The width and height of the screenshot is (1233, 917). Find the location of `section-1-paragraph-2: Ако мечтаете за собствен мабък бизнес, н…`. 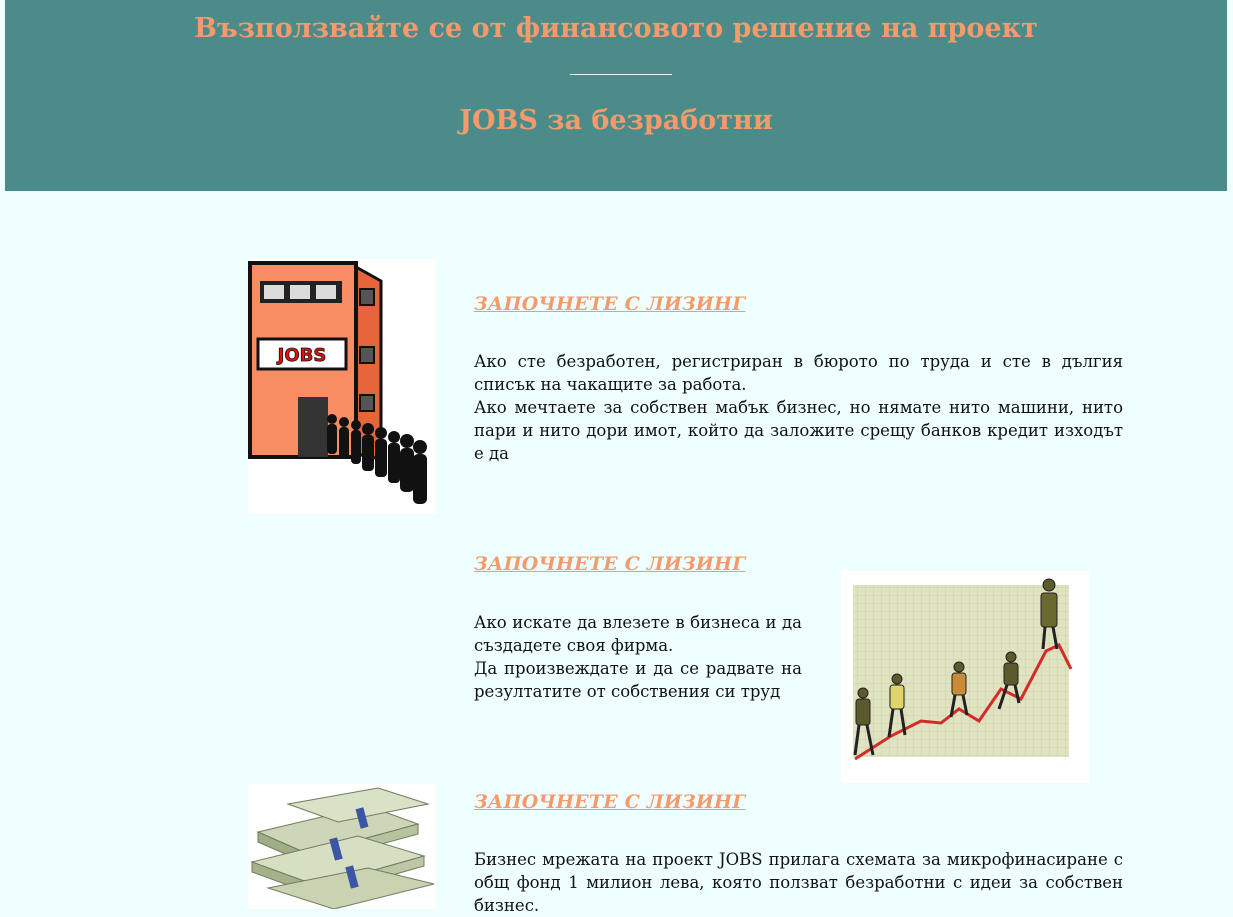

section-1-paragraph-2: Ако мечтаете за собствен мабък бизнес, н… is located at coordinates (798, 430).